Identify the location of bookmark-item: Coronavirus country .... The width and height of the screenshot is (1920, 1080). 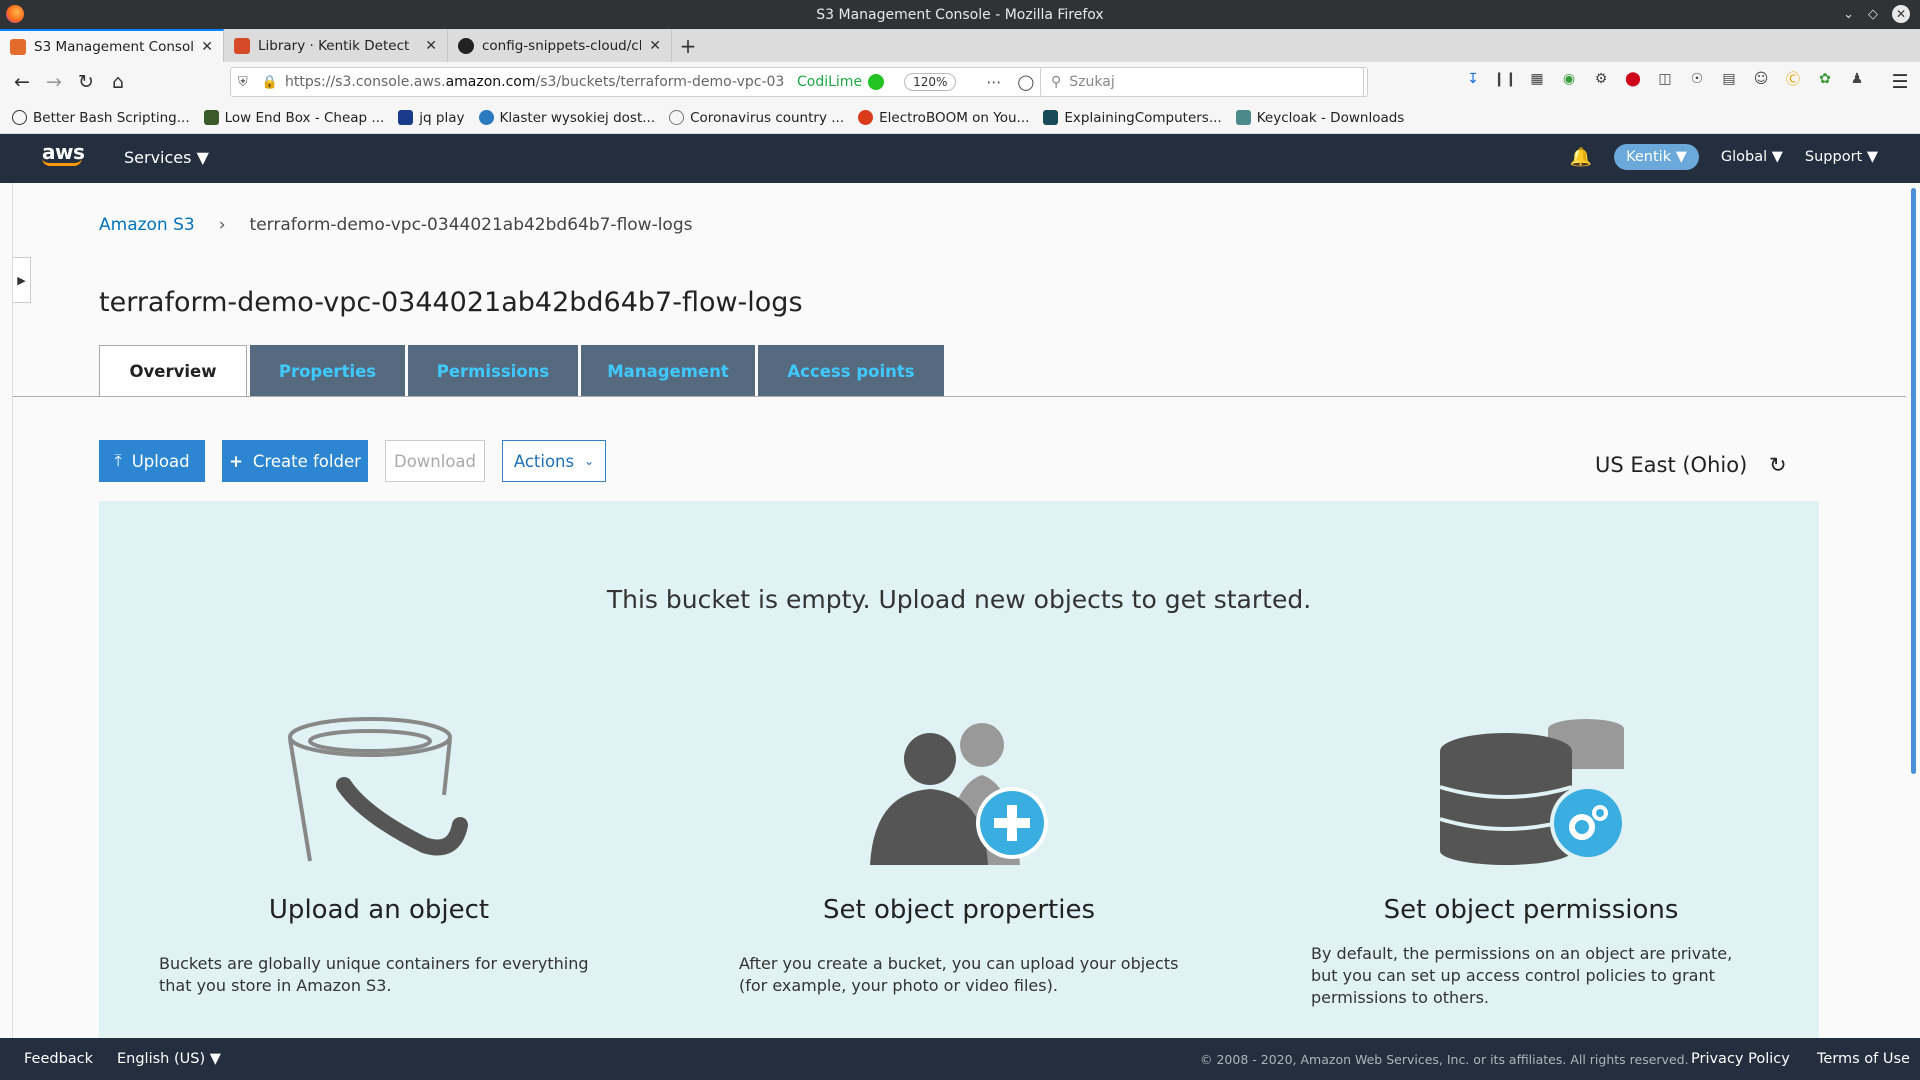
(756, 118).